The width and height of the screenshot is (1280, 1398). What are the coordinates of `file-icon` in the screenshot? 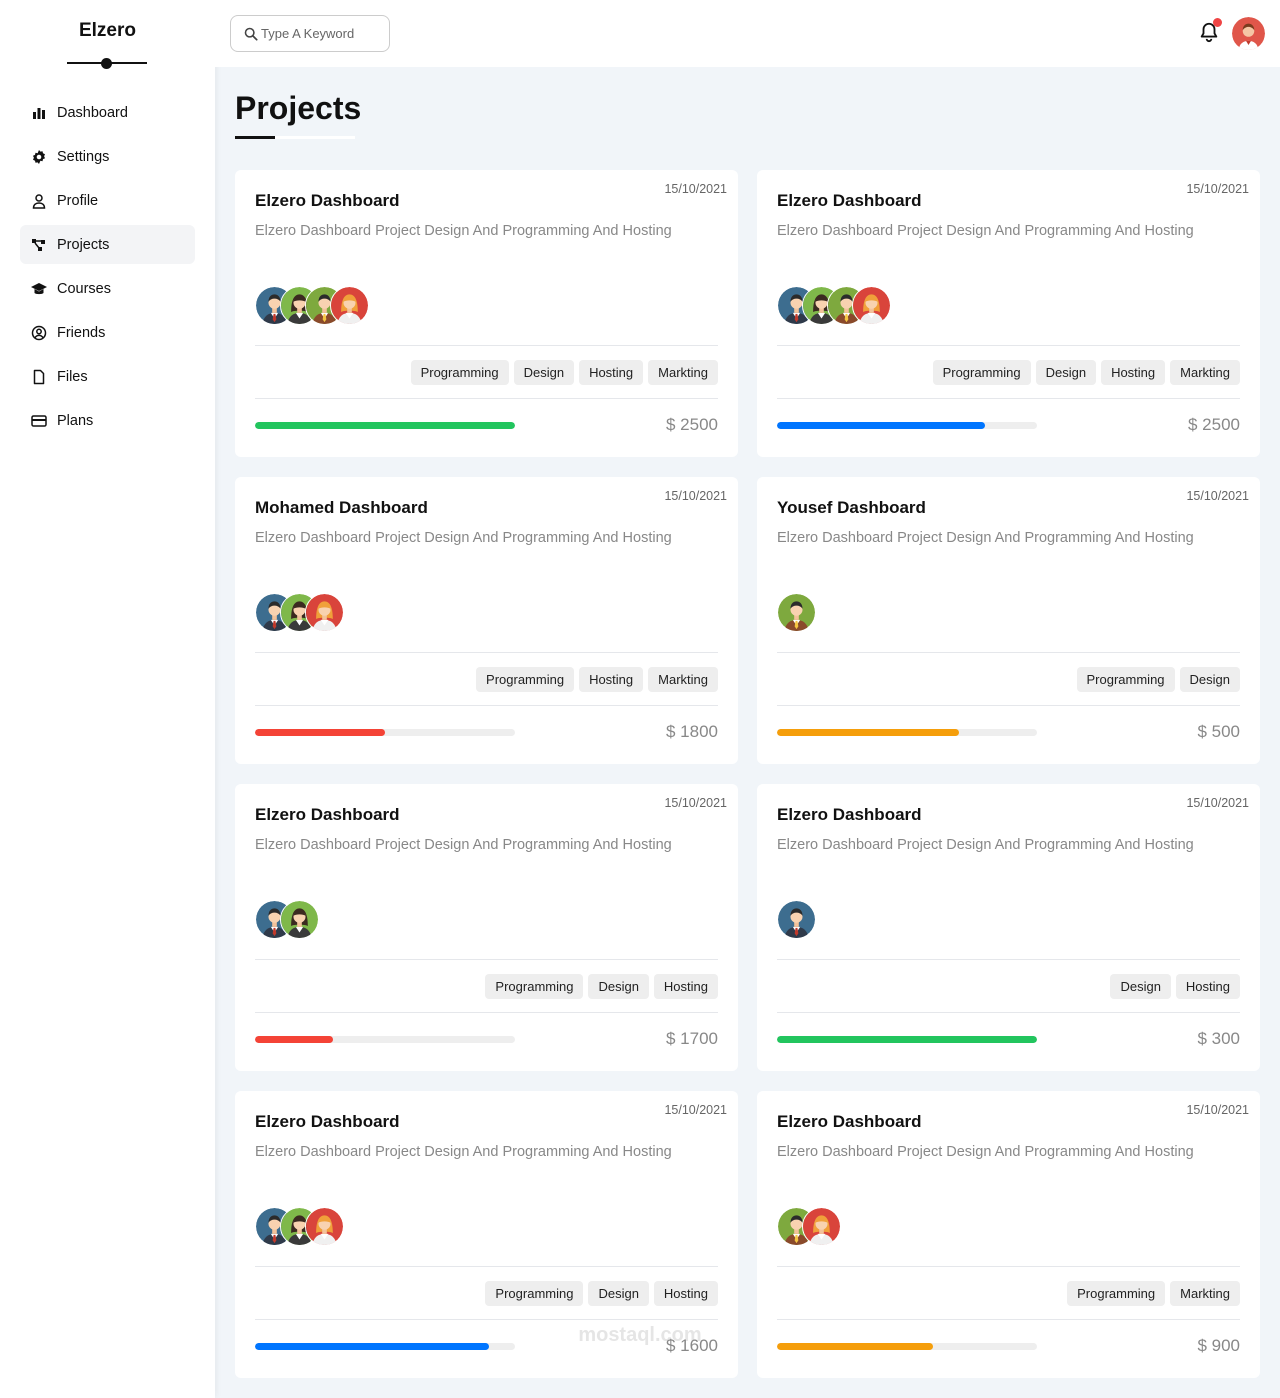 It's located at (39, 377).